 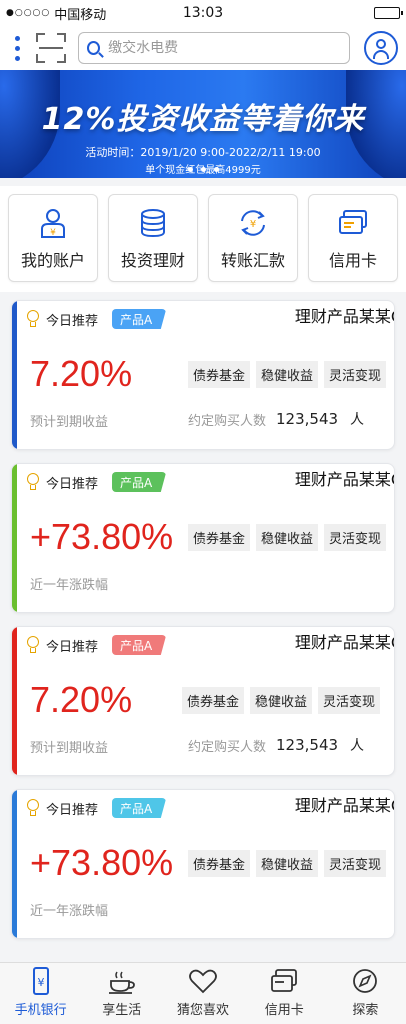 What do you see at coordinates (122, 1010) in the screenshot?
I see `tab-label: 享生活` at bounding box center [122, 1010].